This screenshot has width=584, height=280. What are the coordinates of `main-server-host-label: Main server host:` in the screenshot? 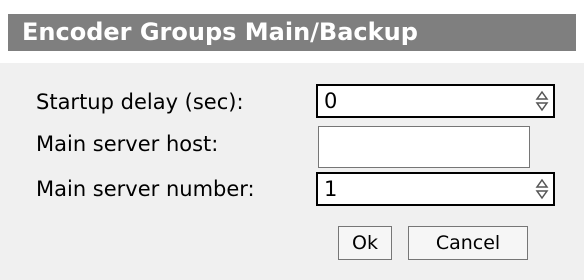 It's located at (127, 144).